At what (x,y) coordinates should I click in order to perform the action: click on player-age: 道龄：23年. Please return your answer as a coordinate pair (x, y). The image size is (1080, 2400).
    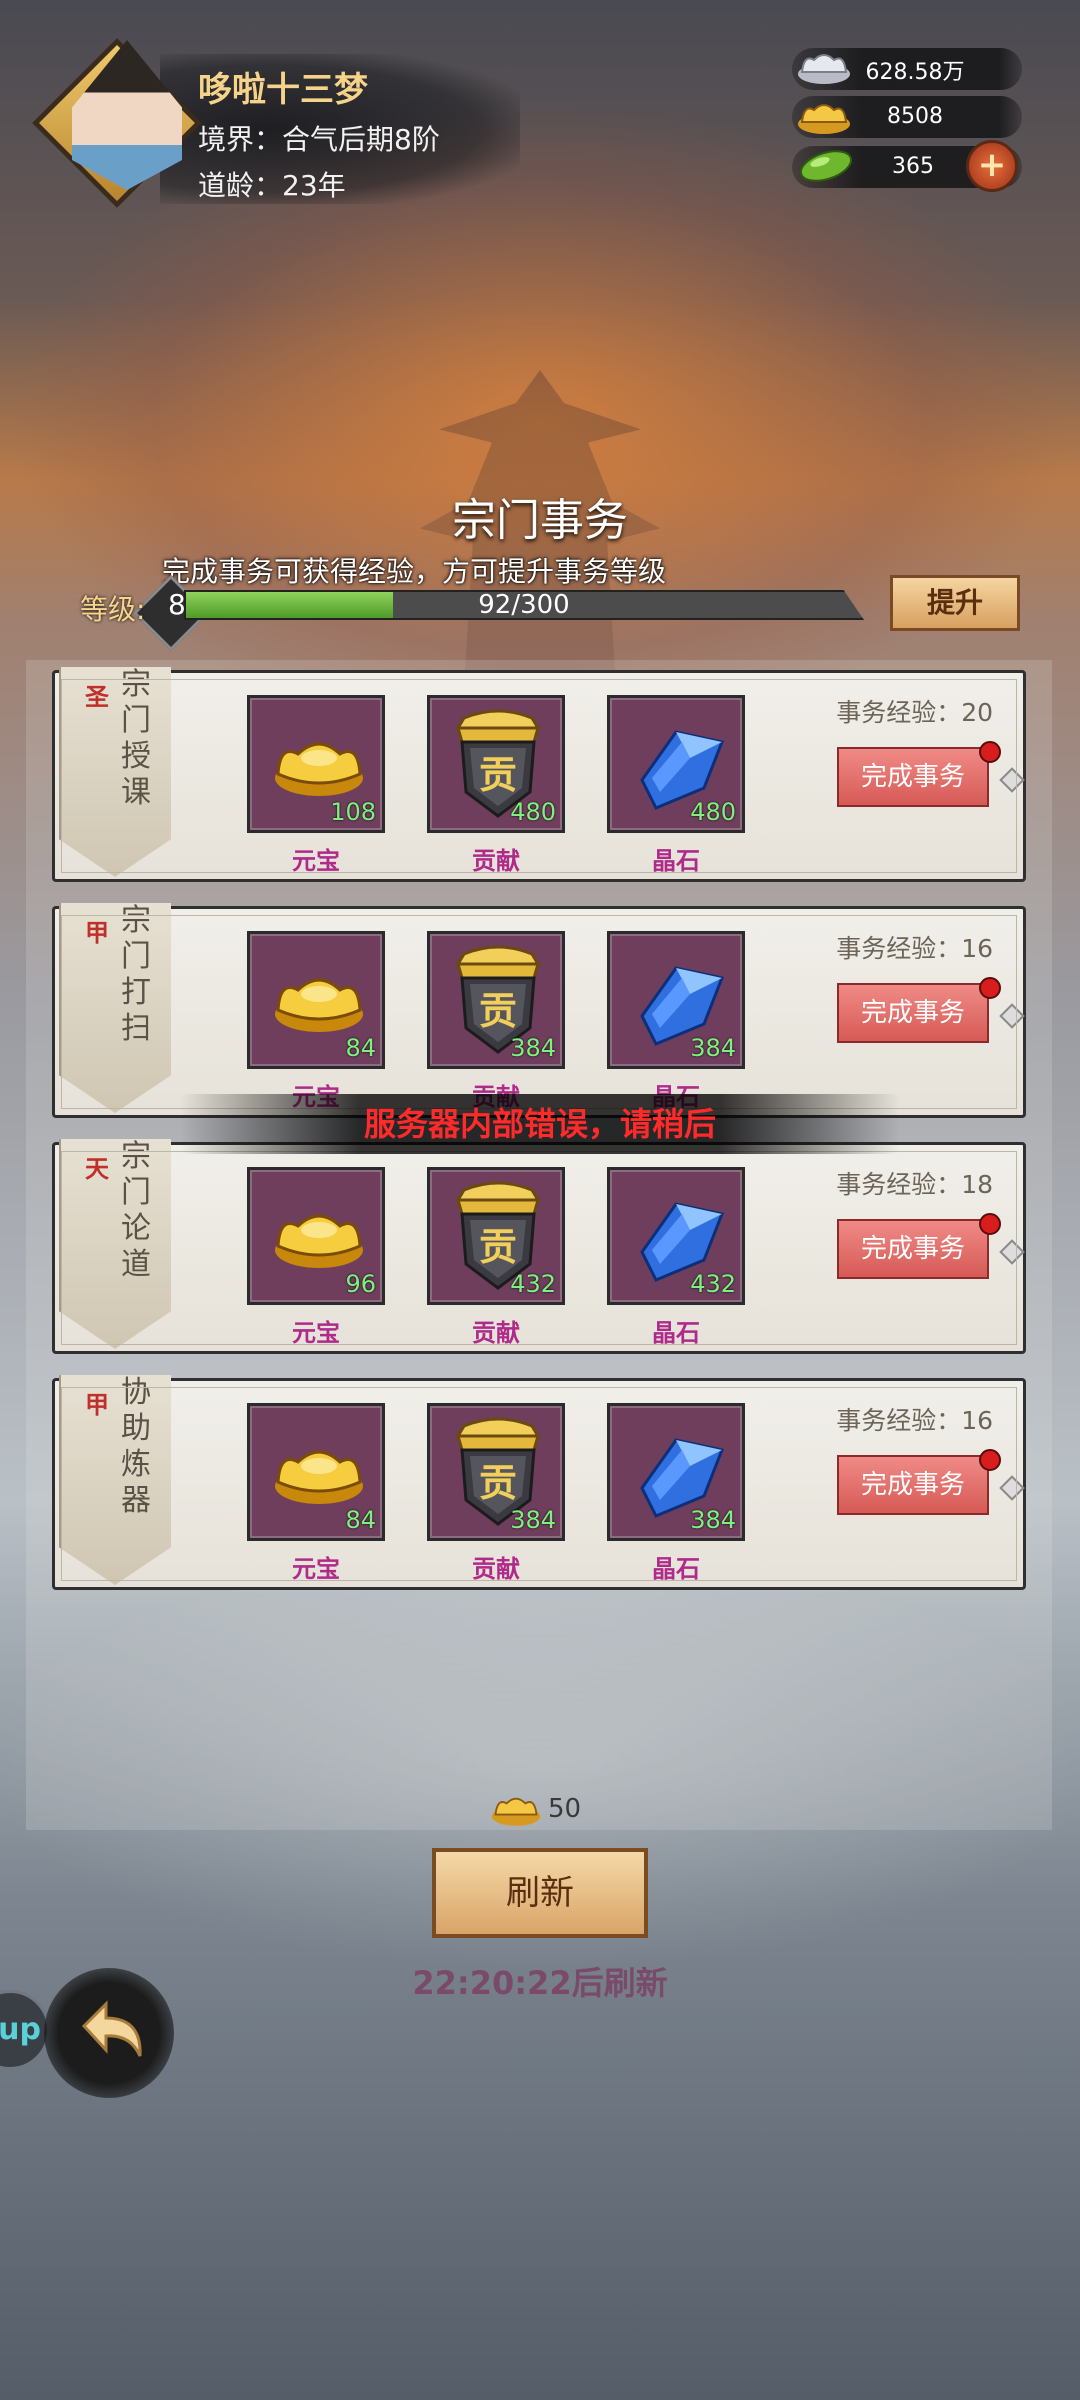
    Looking at the image, I should click on (272, 185).